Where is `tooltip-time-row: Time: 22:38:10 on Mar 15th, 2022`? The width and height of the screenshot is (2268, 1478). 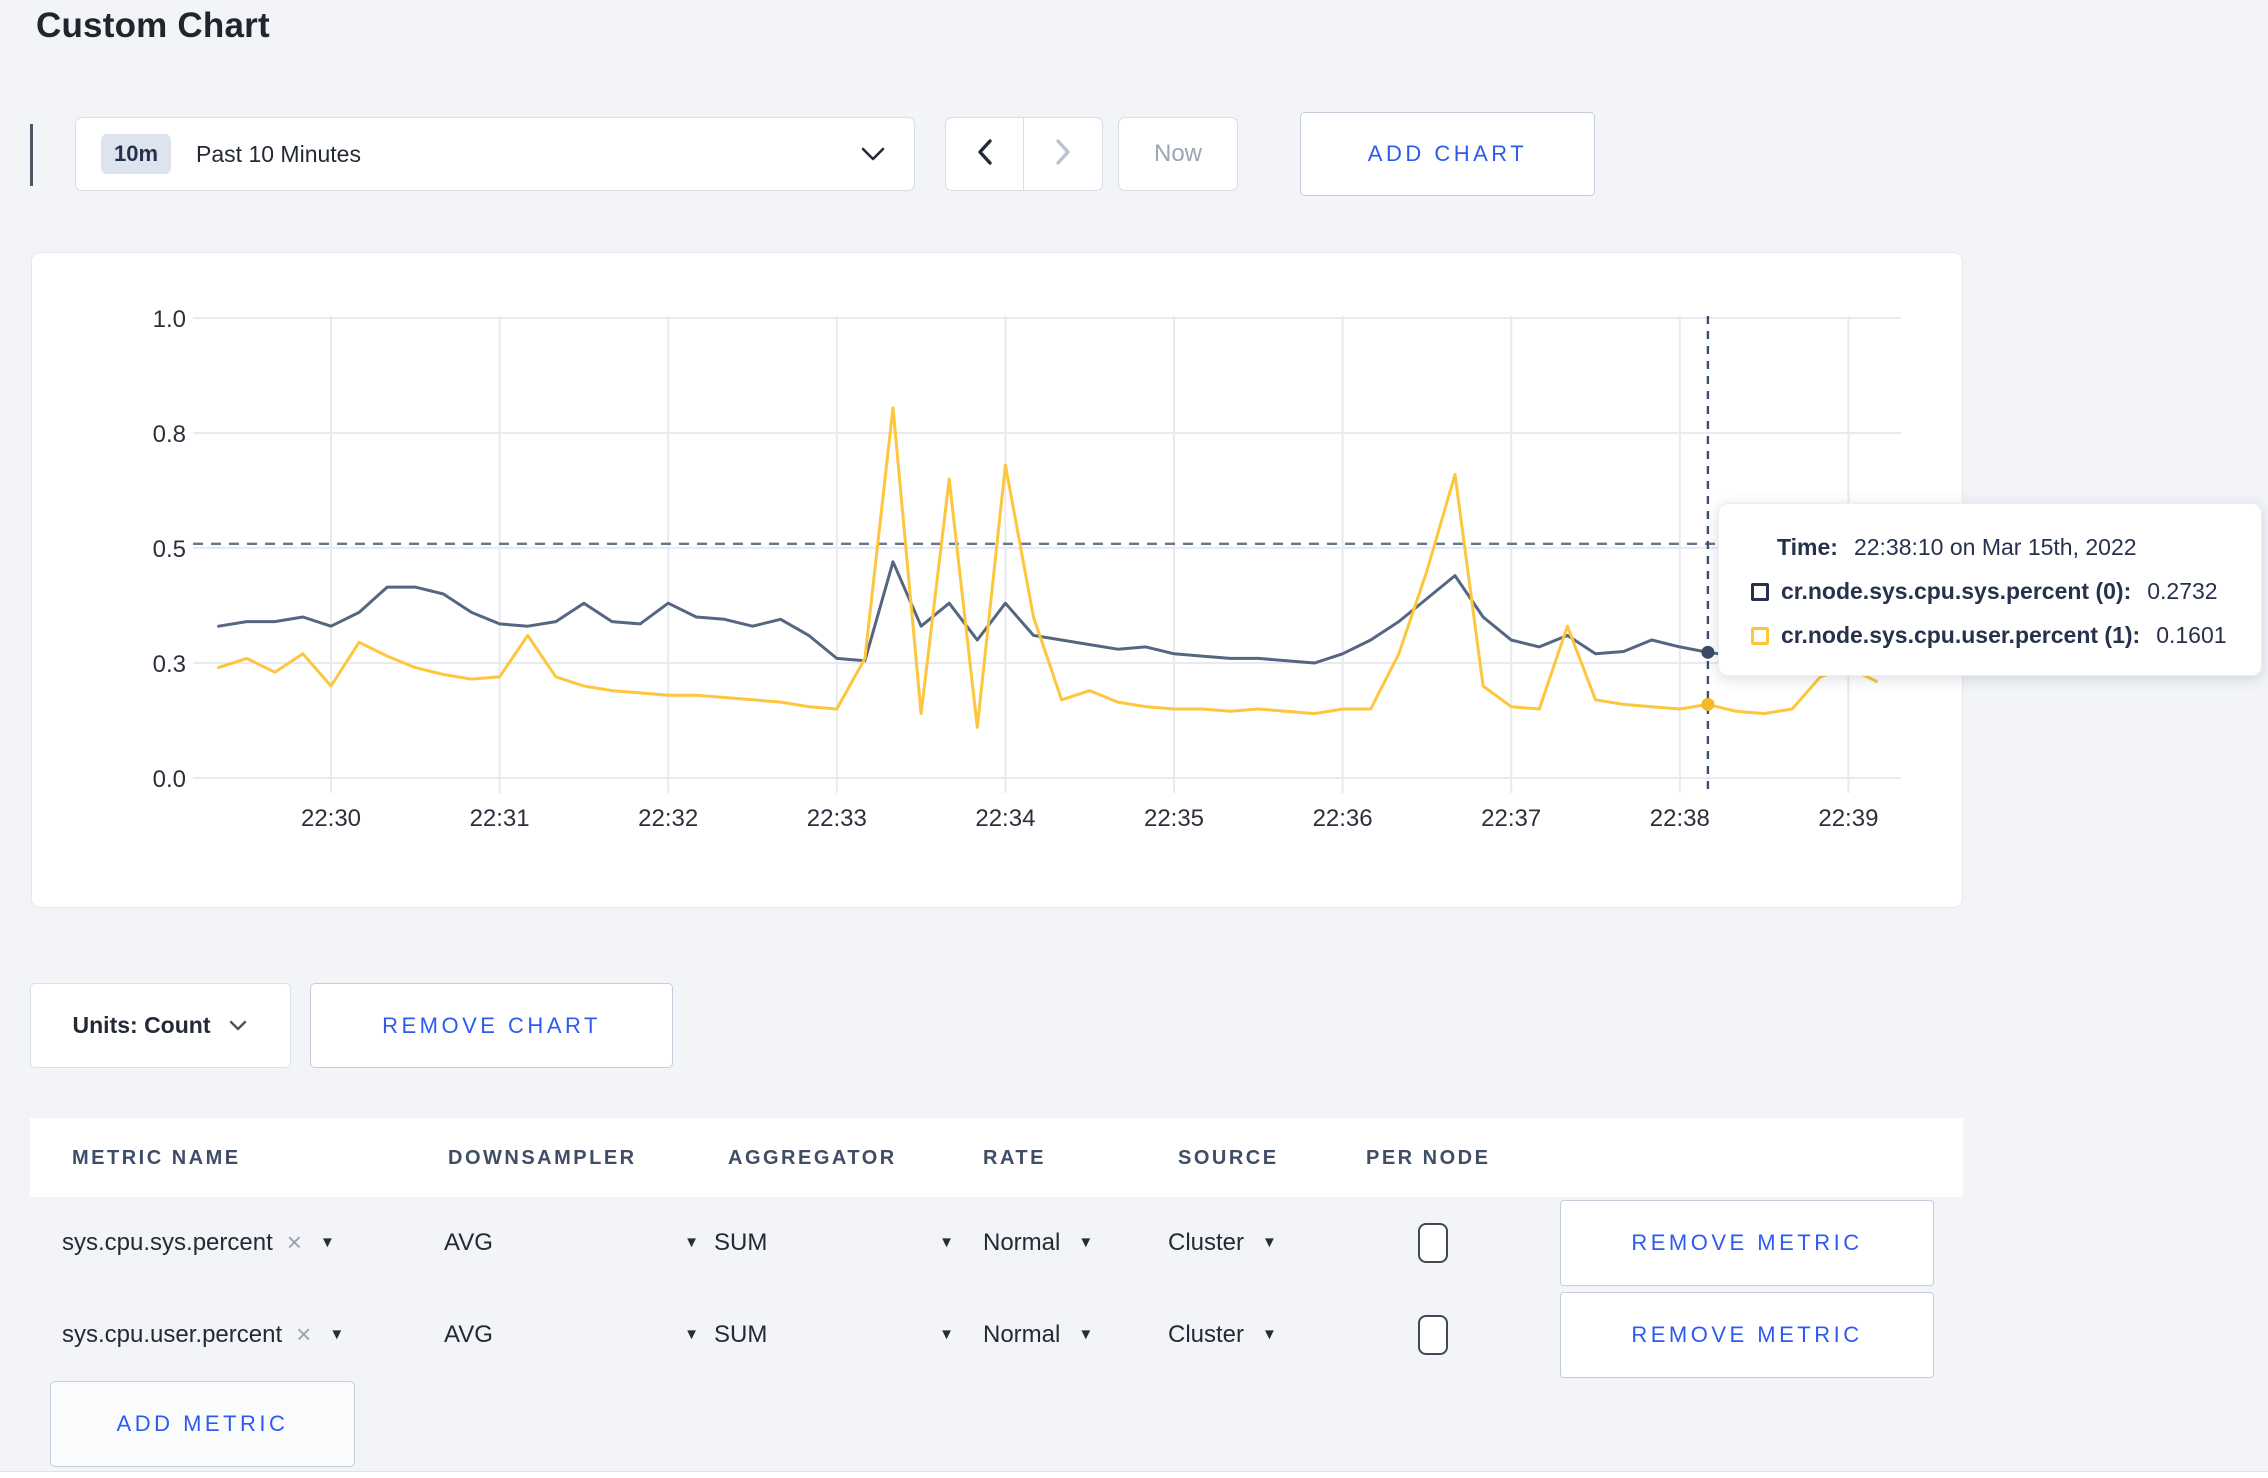
tooltip-time-row: Time: 22:38:10 on Mar 15th, 2022 is located at coordinates (2019, 547).